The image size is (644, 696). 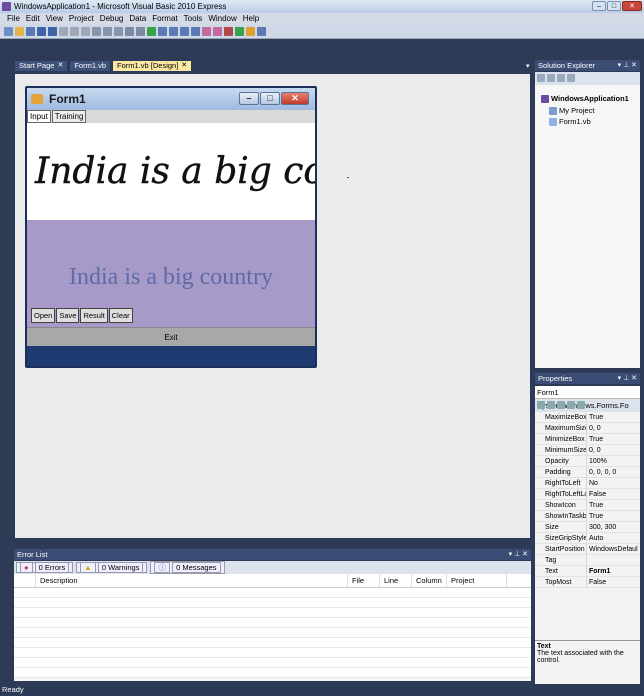 What do you see at coordinates (85, 31) in the screenshot?
I see `paste-icon` at bounding box center [85, 31].